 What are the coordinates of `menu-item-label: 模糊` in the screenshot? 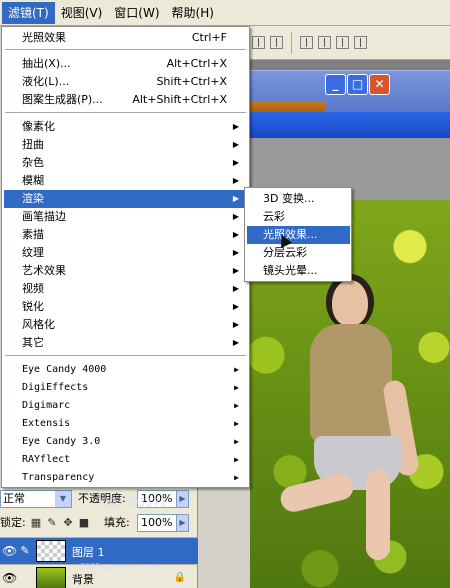 It's located at (33, 180).